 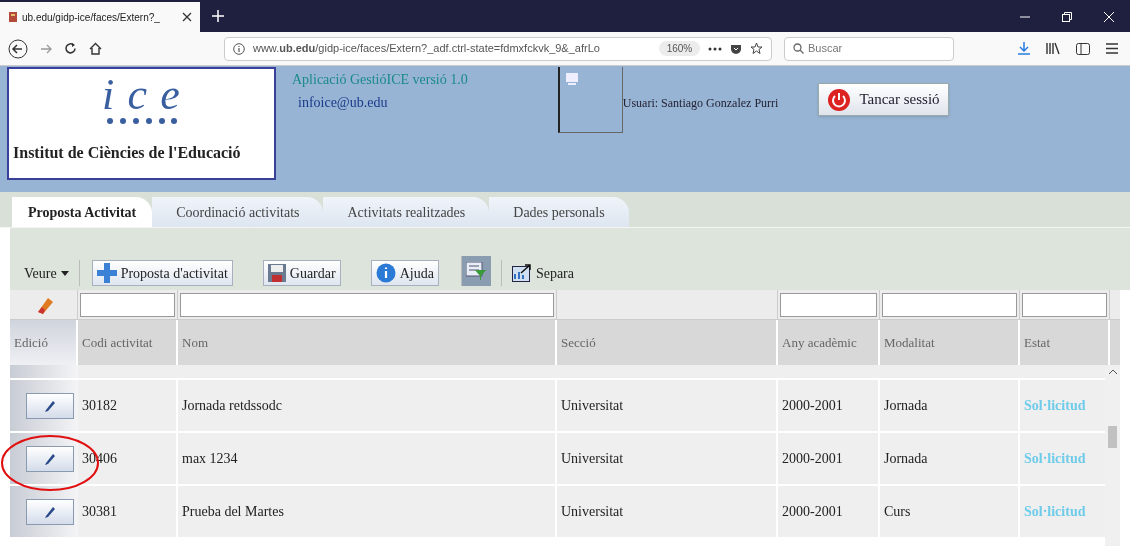 What do you see at coordinates (162, 273) in the screenshot?
I see `toolbar-button: Proposta d'activitat` at bounding box center [162, 273].